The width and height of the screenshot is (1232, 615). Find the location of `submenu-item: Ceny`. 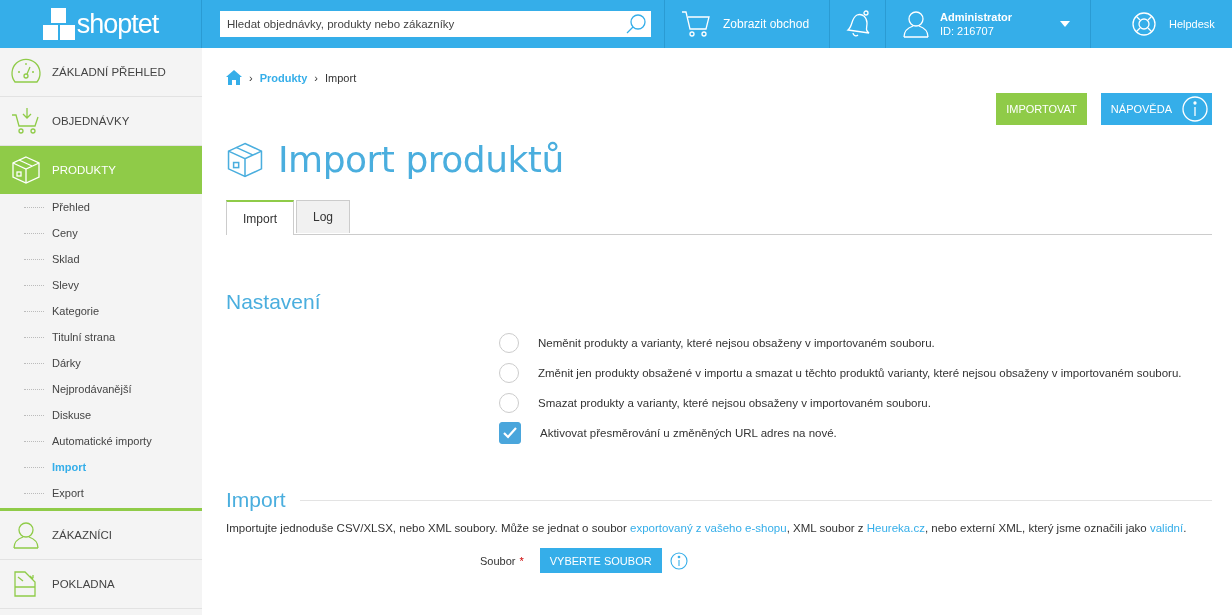

submenu-item: Ceny is located at coordinates (65, 233).